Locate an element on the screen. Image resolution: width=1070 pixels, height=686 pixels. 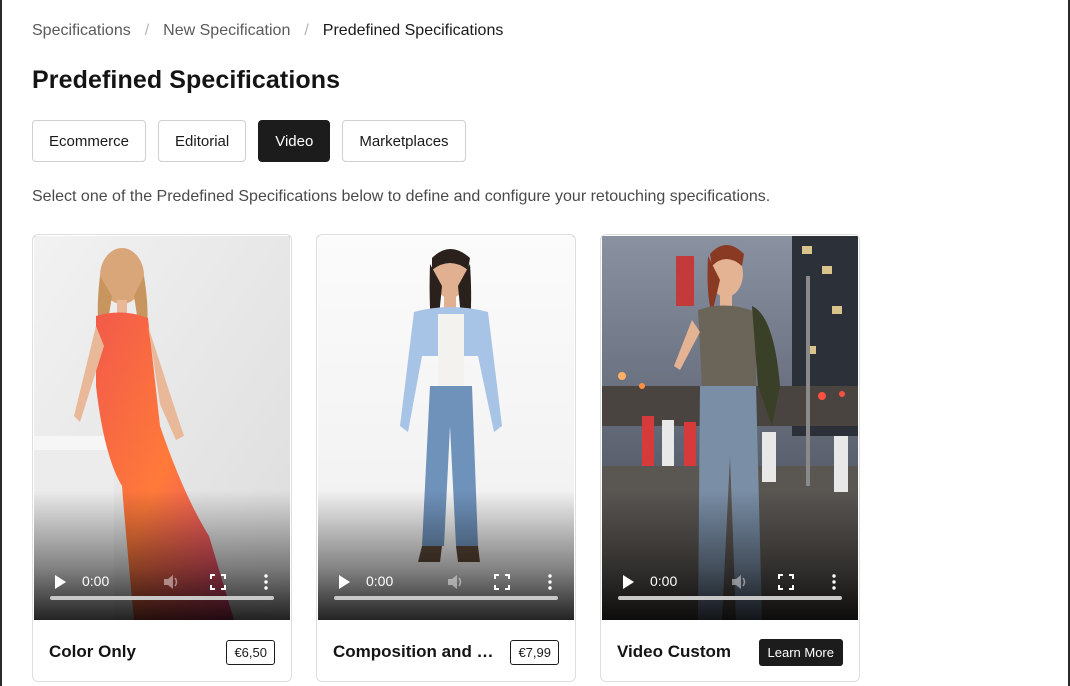
learn-more-button: Learn More is located at coordinates (800, 652).